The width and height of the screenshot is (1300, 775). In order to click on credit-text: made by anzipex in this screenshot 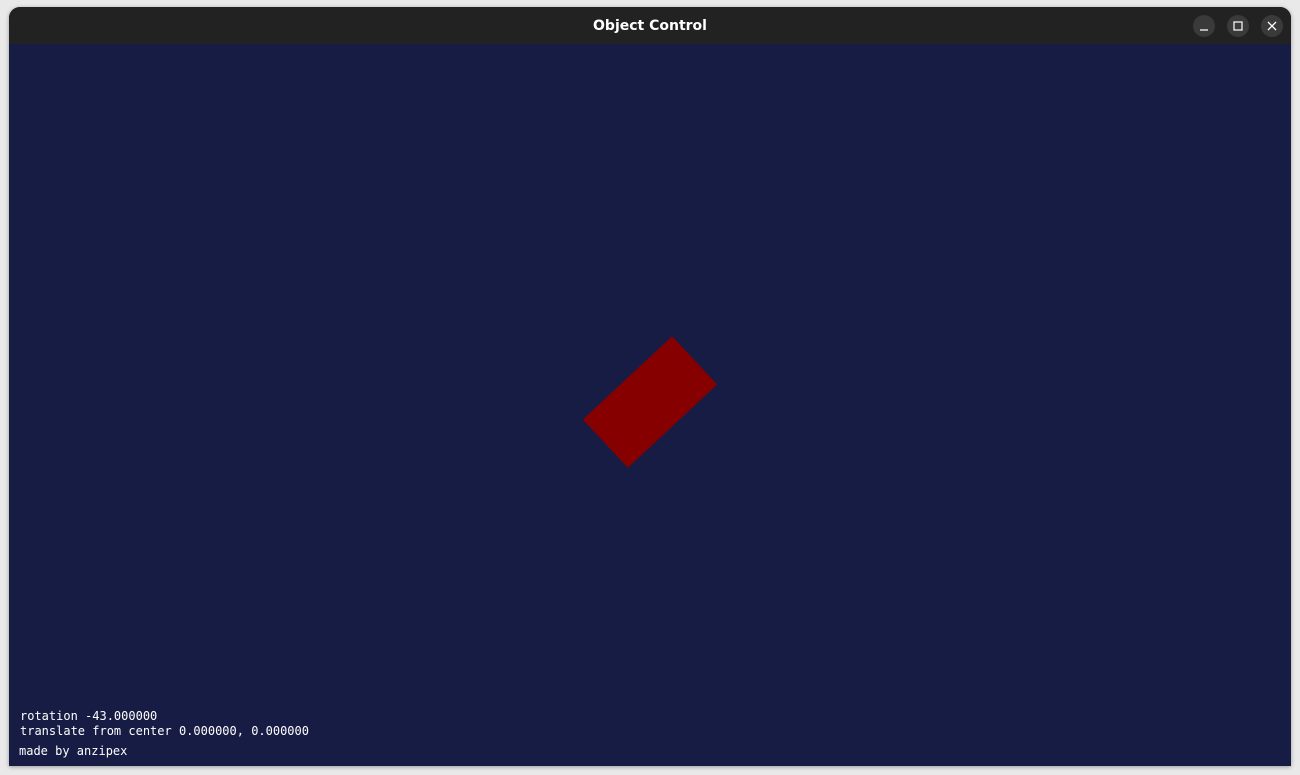, I will do `click(73, 751)`.